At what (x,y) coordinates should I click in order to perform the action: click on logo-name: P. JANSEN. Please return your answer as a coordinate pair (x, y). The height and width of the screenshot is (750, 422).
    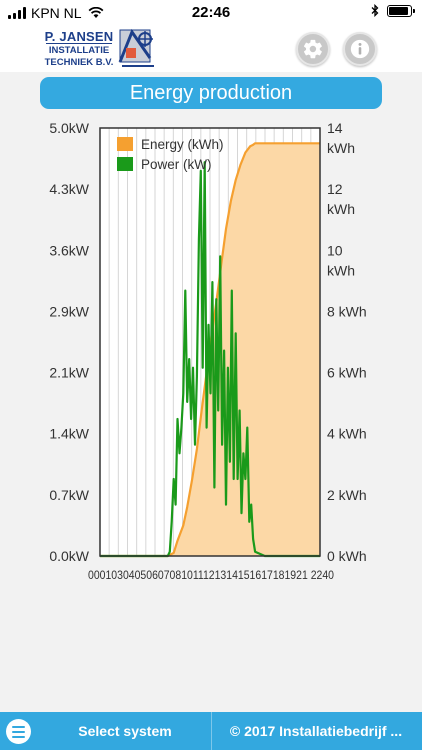
    Looking at the image, I should click on (79, 36).